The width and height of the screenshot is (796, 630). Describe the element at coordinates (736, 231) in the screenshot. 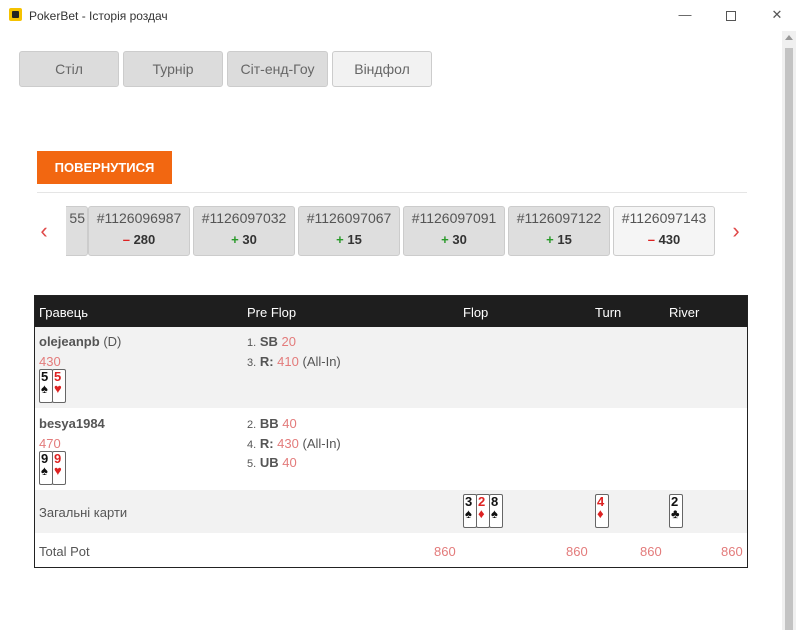

I see `next-hands-arrow-icon: ›` at that location.